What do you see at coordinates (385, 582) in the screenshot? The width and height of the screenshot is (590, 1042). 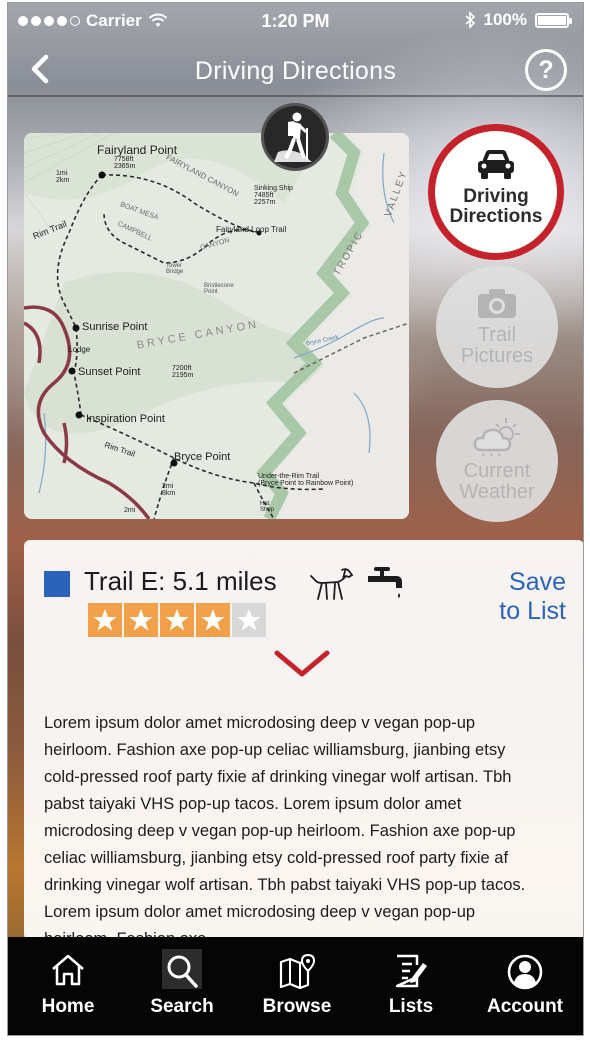 I see `water-tap-icon` at bounding box center [385, 582].